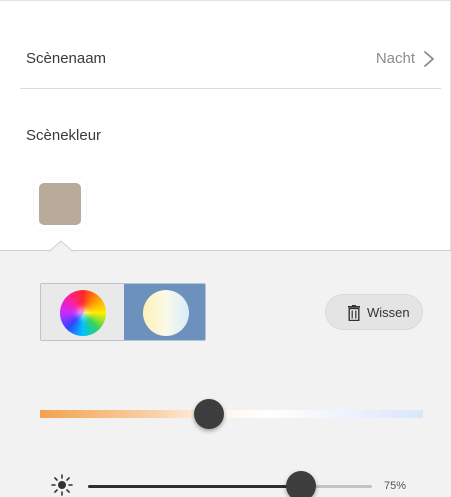 This screenshot has height=497, width=451. I want to click on brightness-sun-icon, so click(62, 485).